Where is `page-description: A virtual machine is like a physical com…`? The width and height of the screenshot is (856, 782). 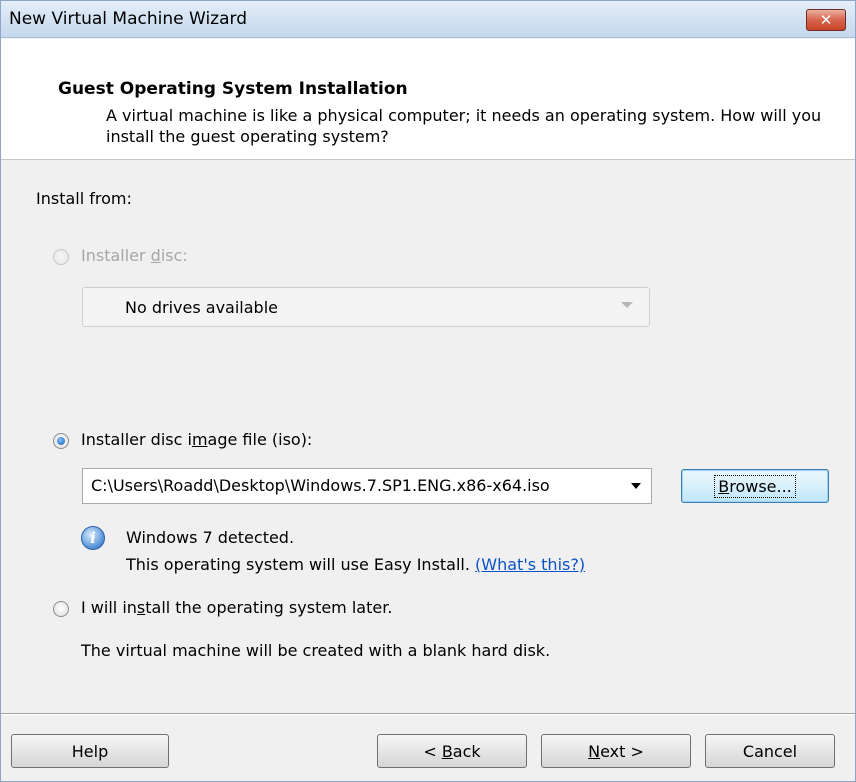 page-description: A virtual machine is like a physical com… is located at coordinates (464, 126).